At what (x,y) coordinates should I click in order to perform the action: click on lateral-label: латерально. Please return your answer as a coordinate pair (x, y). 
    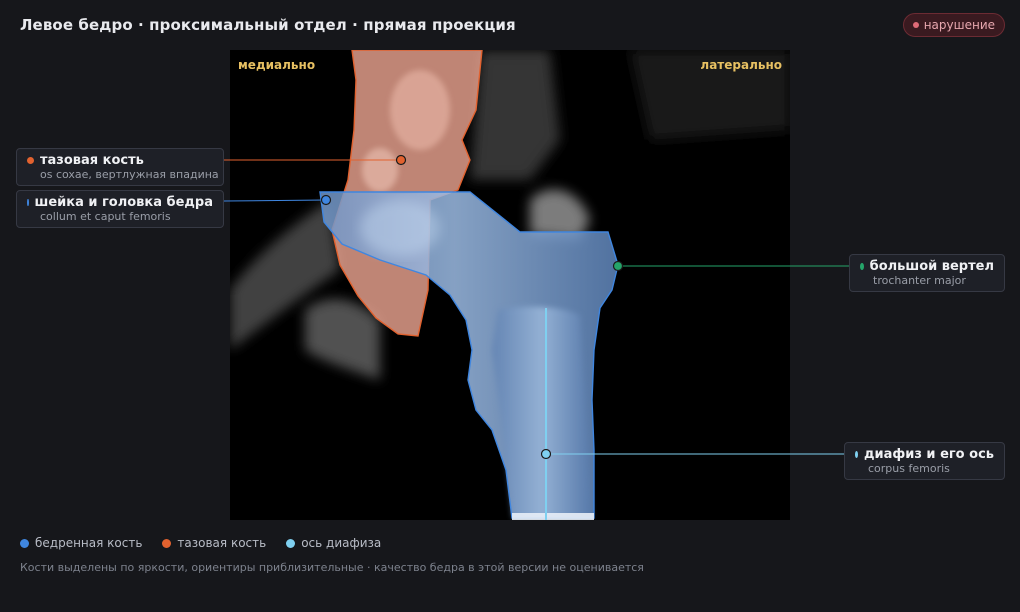
    Looking at the image, I should click on (741, 65).